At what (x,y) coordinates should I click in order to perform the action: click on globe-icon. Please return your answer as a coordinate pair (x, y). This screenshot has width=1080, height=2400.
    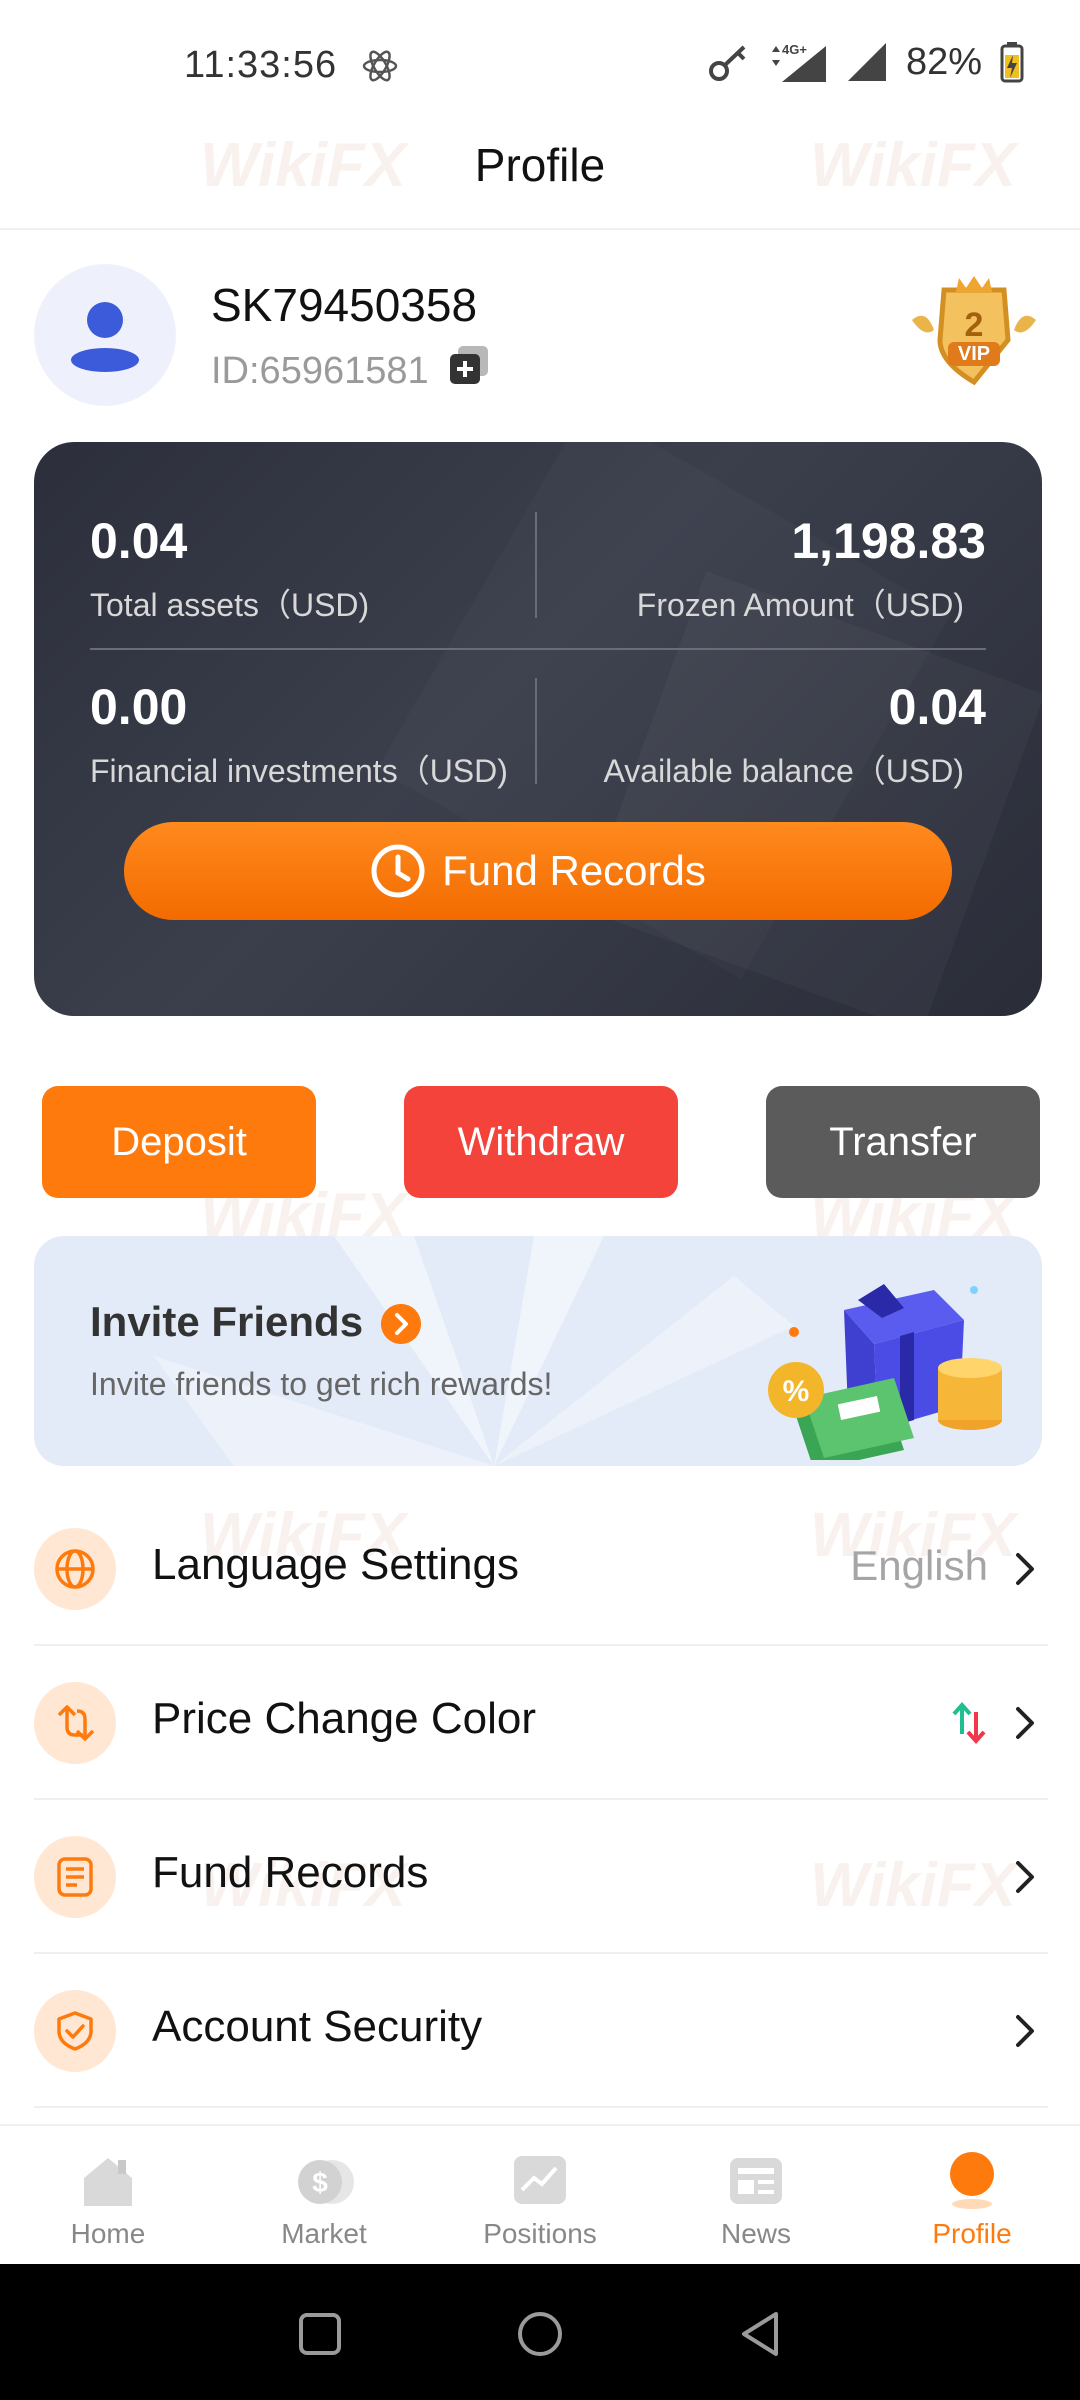
    Looking at the image, I should click on (75, 1569).